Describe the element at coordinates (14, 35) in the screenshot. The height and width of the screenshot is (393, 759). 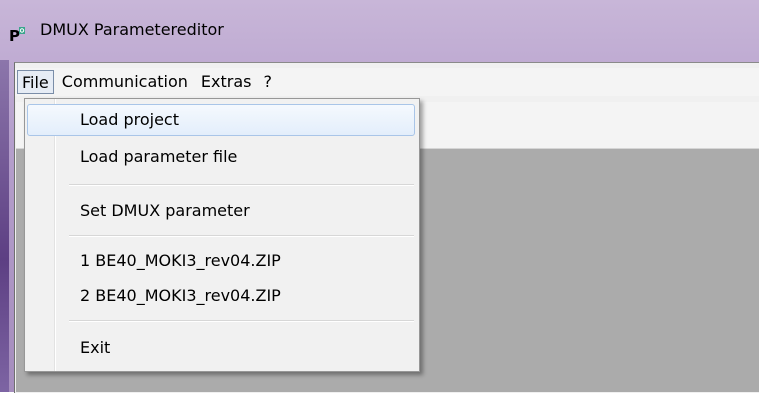
I see `svg-text: P` at that location.